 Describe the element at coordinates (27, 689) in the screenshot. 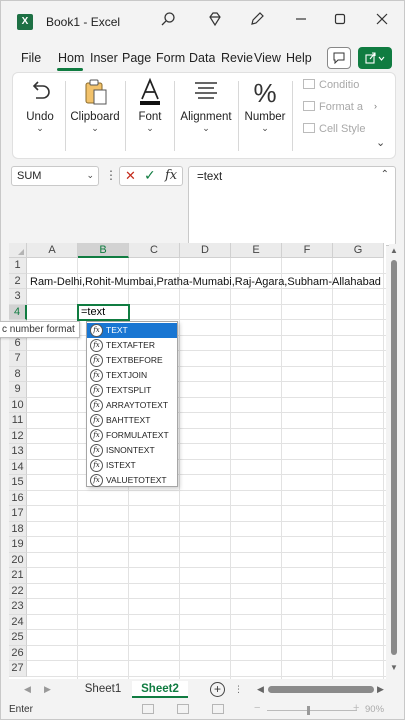

I see `previous-sheet-icon: ◀` at that location.